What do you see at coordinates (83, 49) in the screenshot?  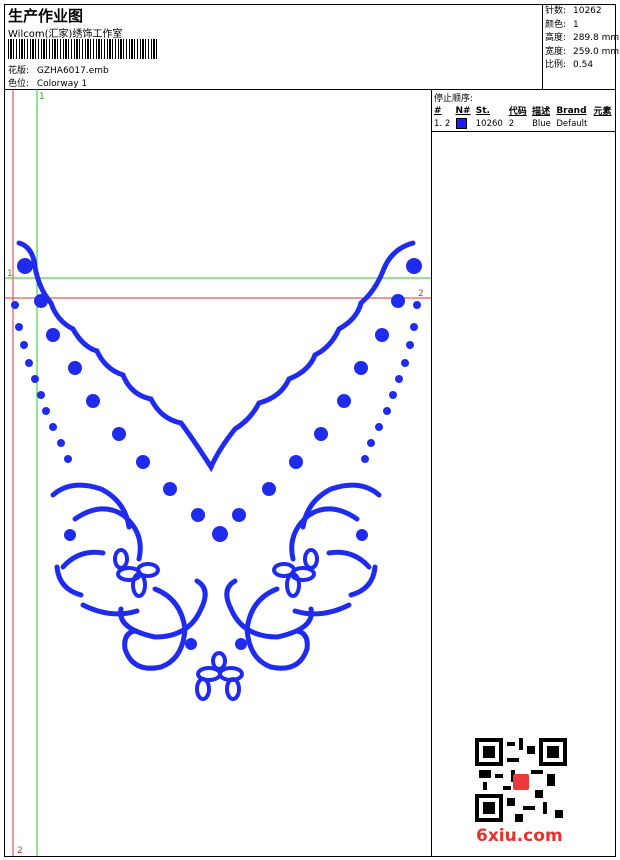 I see `barcode` at bounding box center [83, 49].